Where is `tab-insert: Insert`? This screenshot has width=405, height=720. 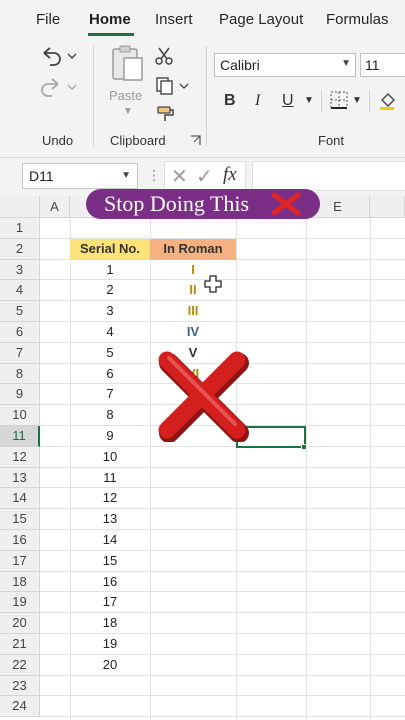 tab-insert: Insert is located at coordinates (174, 19).